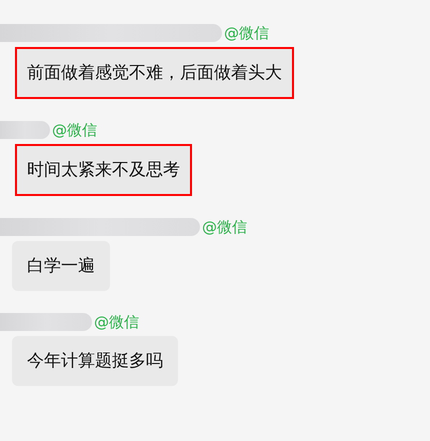 The width and height of the screenshot is (430, 441). Describe the element at coordinates (103, 170) in the screenshot. I see `message-bubble: 时间太紧来不及思考` at that location.